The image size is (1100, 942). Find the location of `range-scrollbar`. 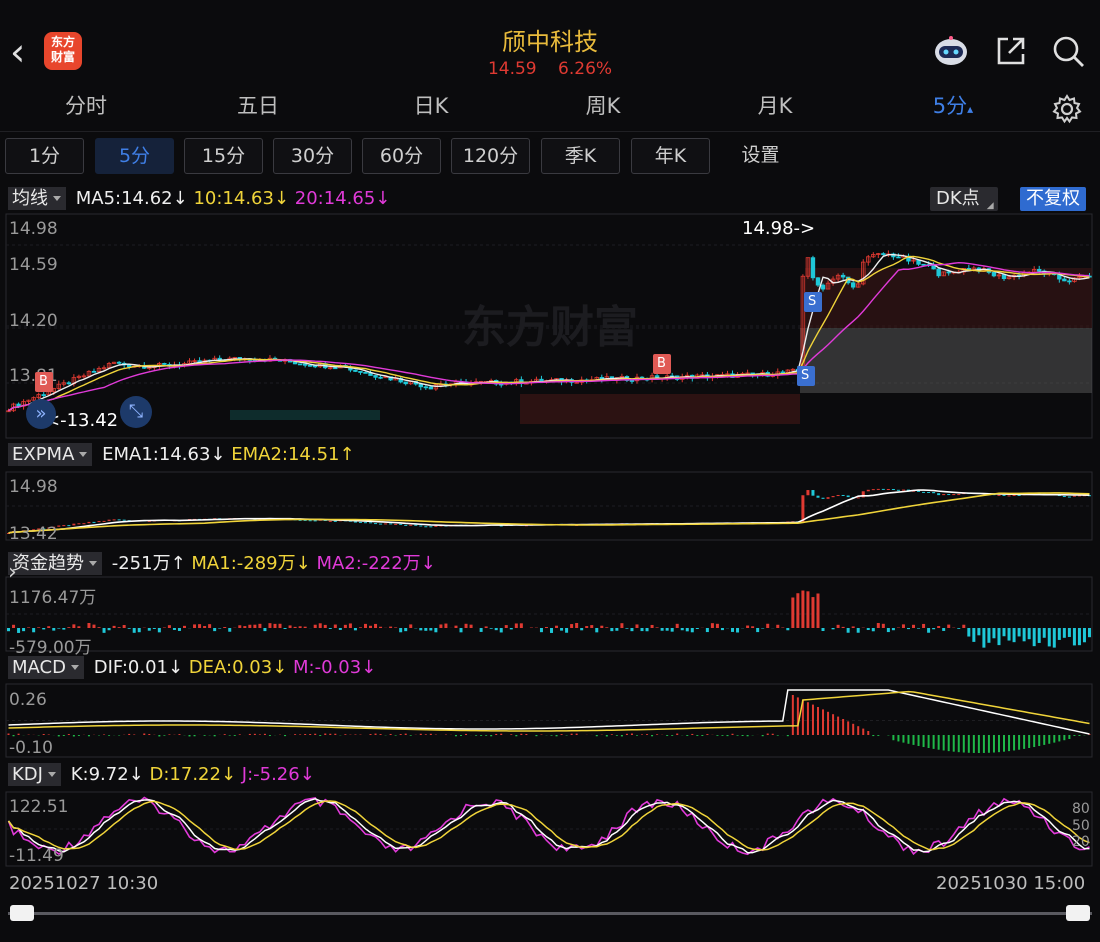

range-scrollbar is located at coordinates (550, 913).